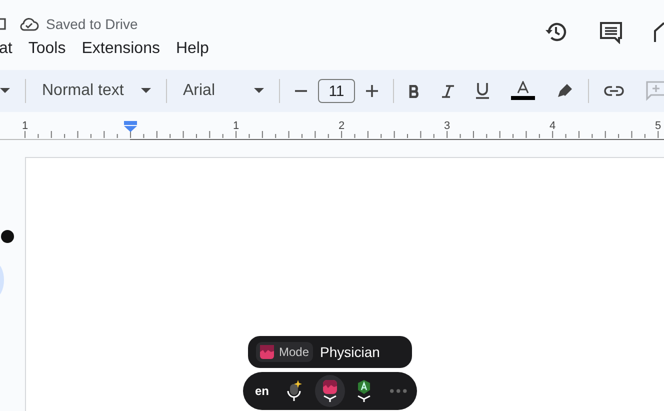  Describe the element at coordinates (556, 32) in the screenshot. I see `history-icon` at that location.